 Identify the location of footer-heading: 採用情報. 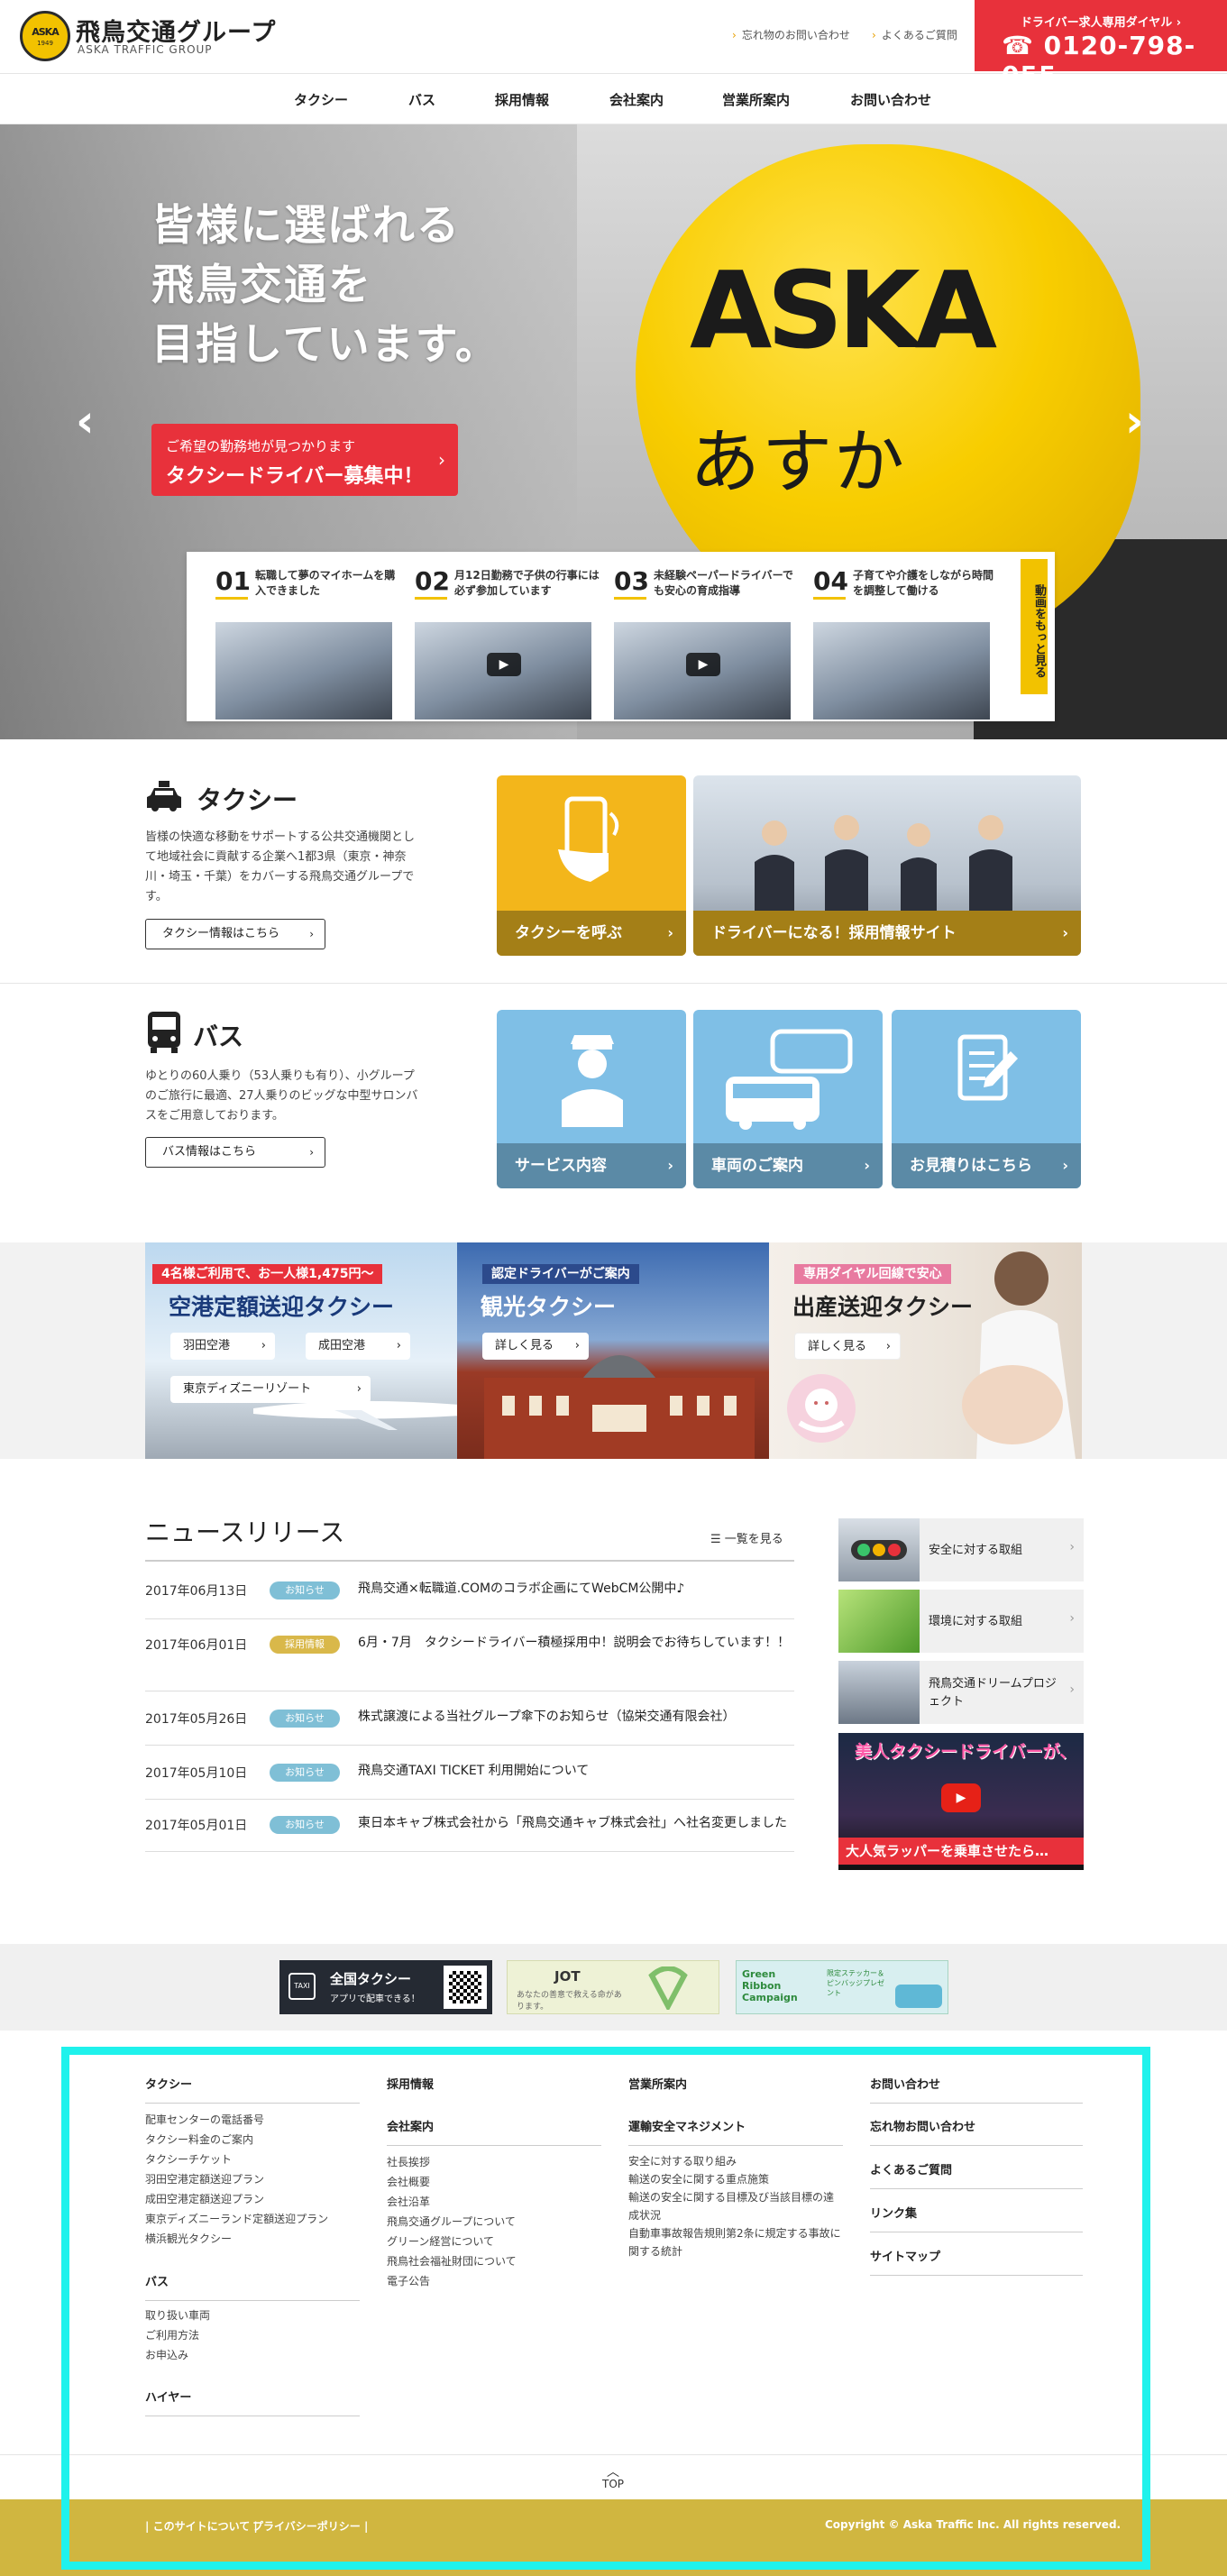
(410, 2083).